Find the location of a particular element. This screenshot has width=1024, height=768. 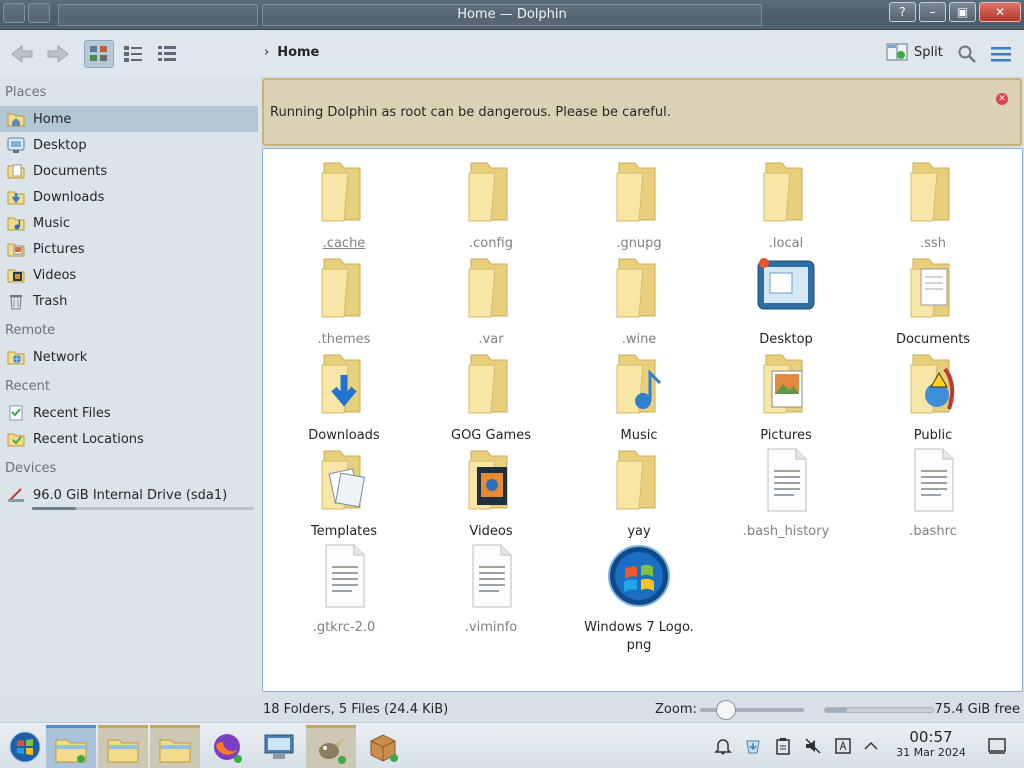

file-name: .viminfo is located at coordinates (491, 627).